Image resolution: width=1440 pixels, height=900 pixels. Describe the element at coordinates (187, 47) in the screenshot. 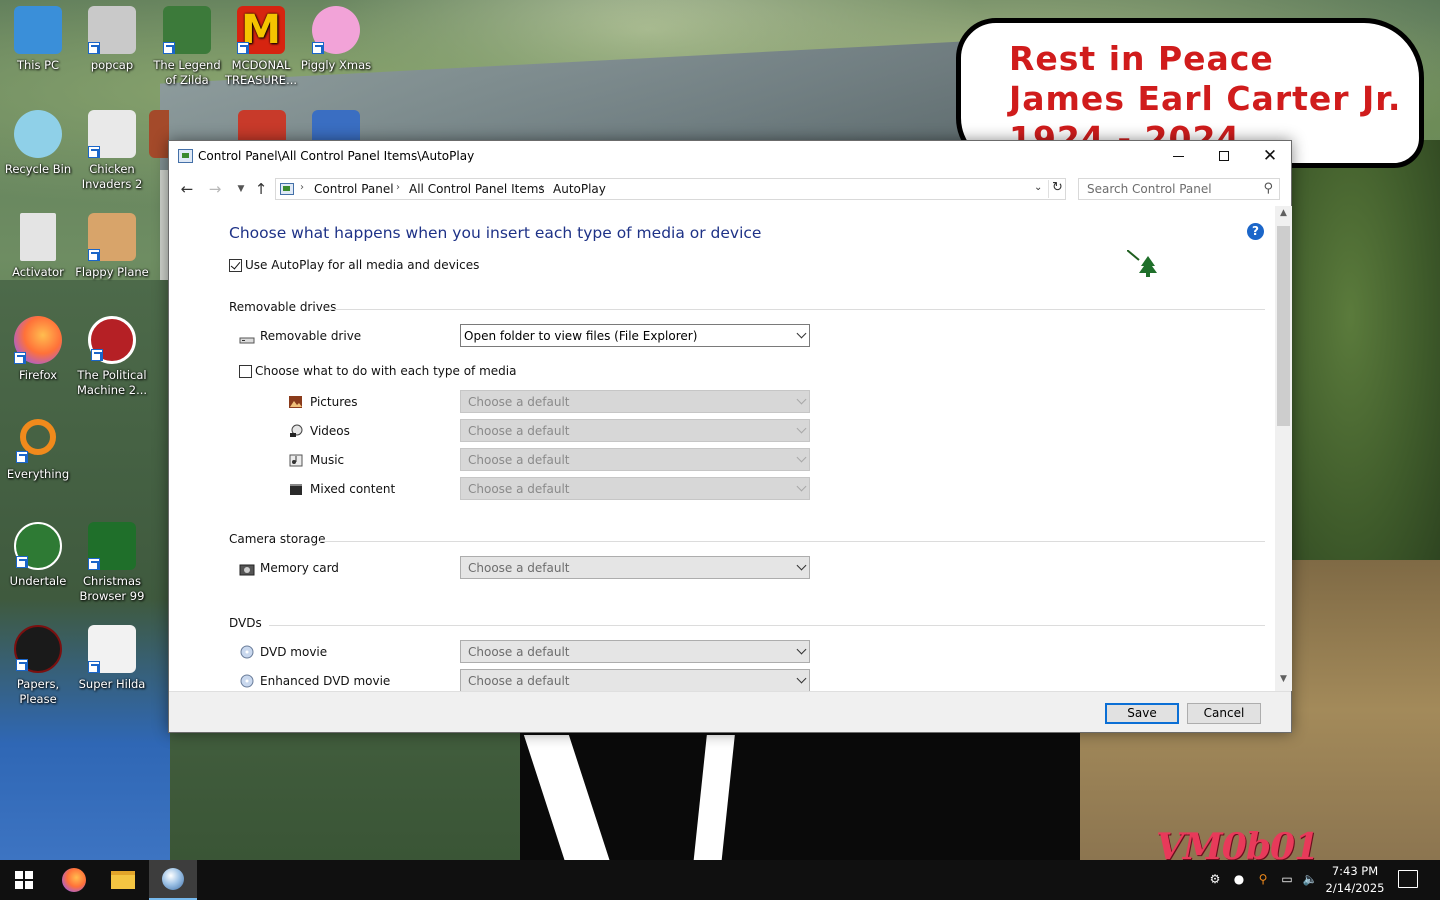

I see `desktop-icon-legend-of-zilda: The Legend of Zilda` at that location.